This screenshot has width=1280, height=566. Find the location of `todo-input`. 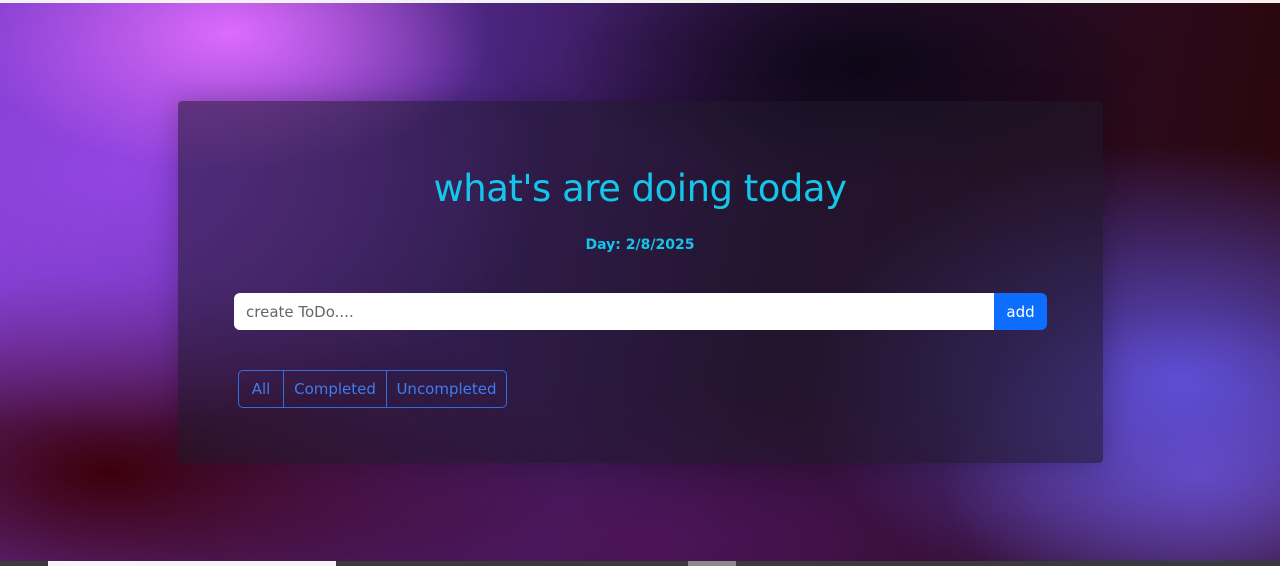

todo-input is located at coordinates (614, 311).